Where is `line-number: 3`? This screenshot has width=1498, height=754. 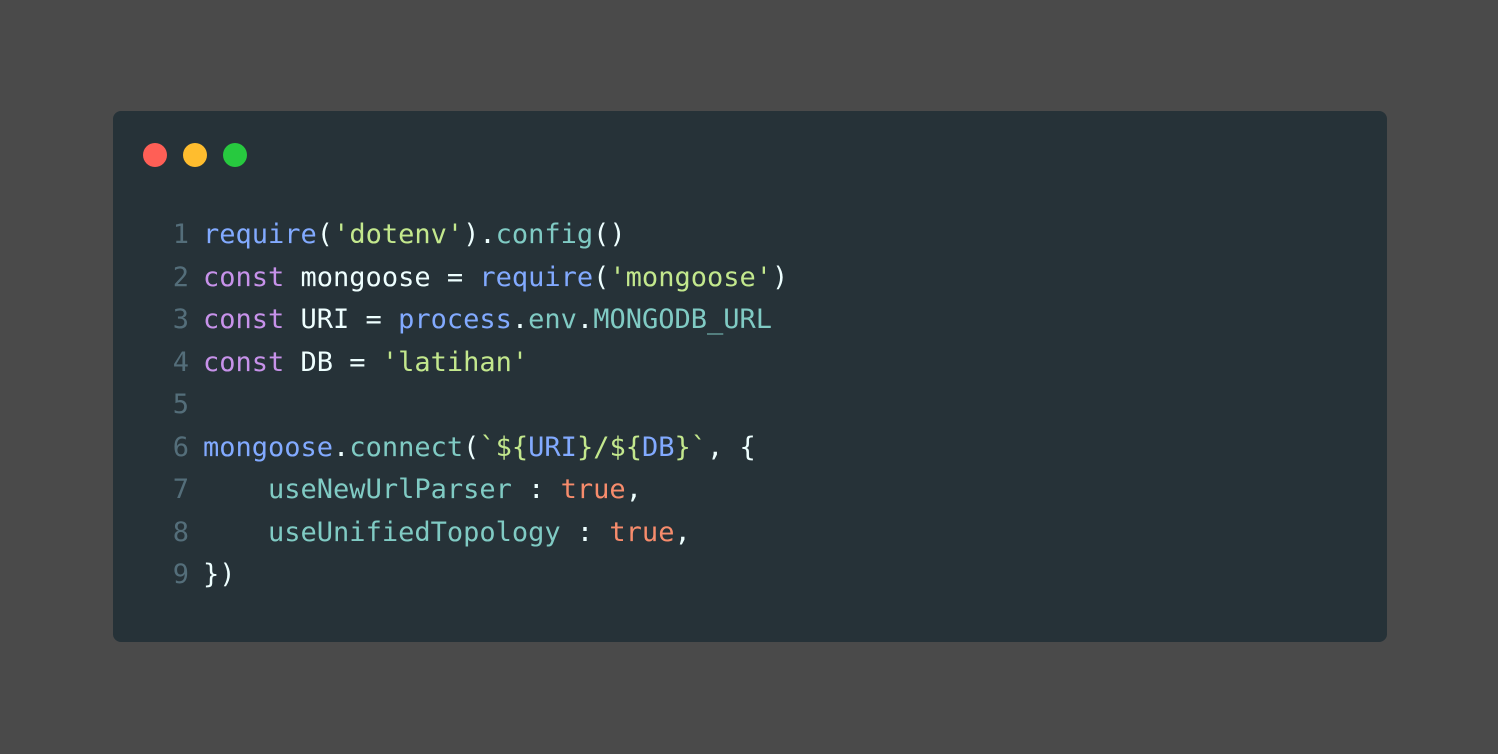
line-number: 3 is located at coordinates (180, 319).